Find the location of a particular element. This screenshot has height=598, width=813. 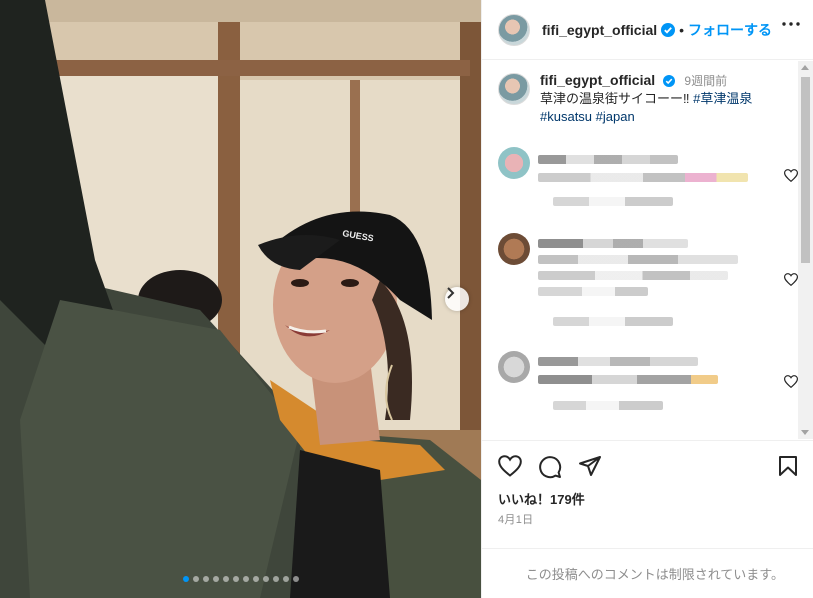

caption-time: 9週間前 is located at coordinates (706, 81).